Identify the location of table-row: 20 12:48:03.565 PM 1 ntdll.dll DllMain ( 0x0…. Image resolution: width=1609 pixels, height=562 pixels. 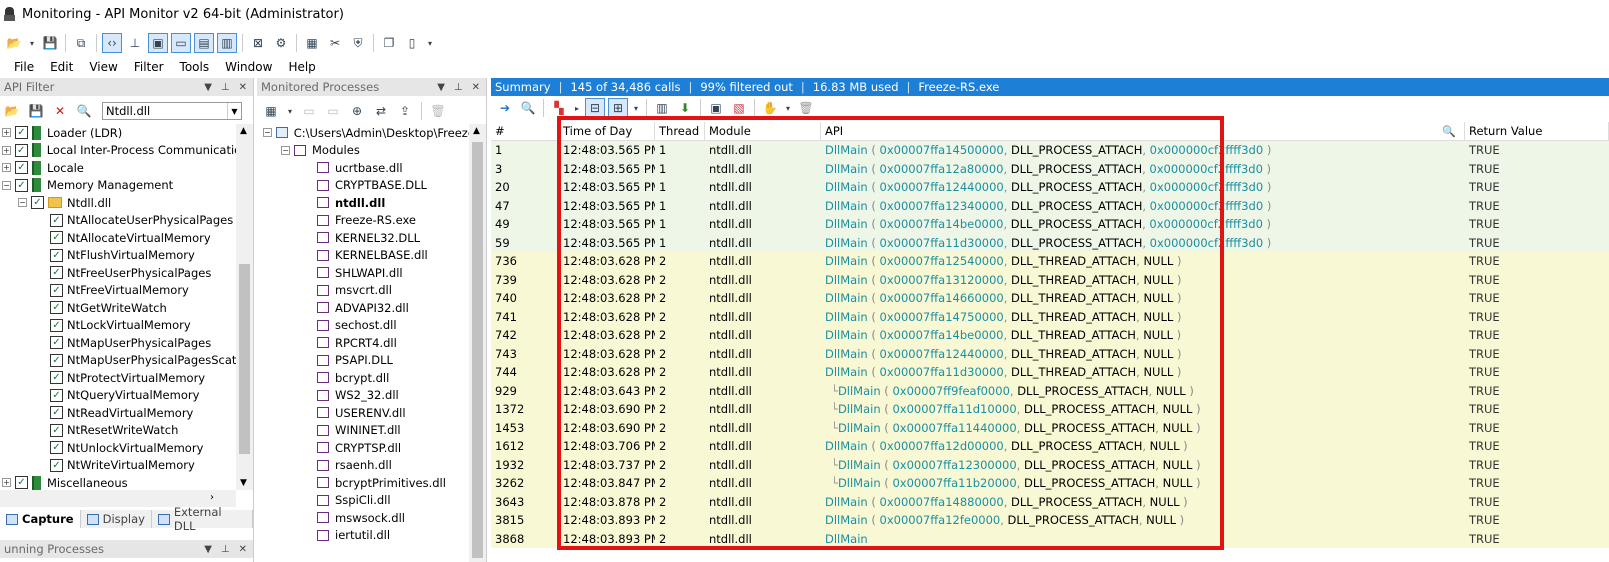
(1050, 187).